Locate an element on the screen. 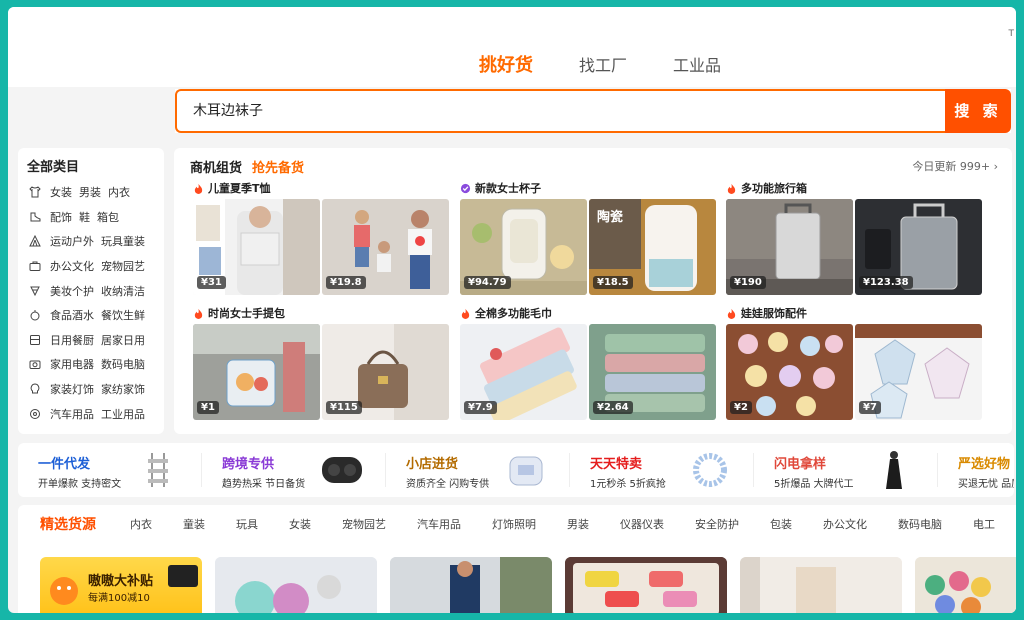 This screenshot has width=1024, height=620. featured-cards: 嗷嗷大补贴 每满100减10 is located at coordinates (528, 585).